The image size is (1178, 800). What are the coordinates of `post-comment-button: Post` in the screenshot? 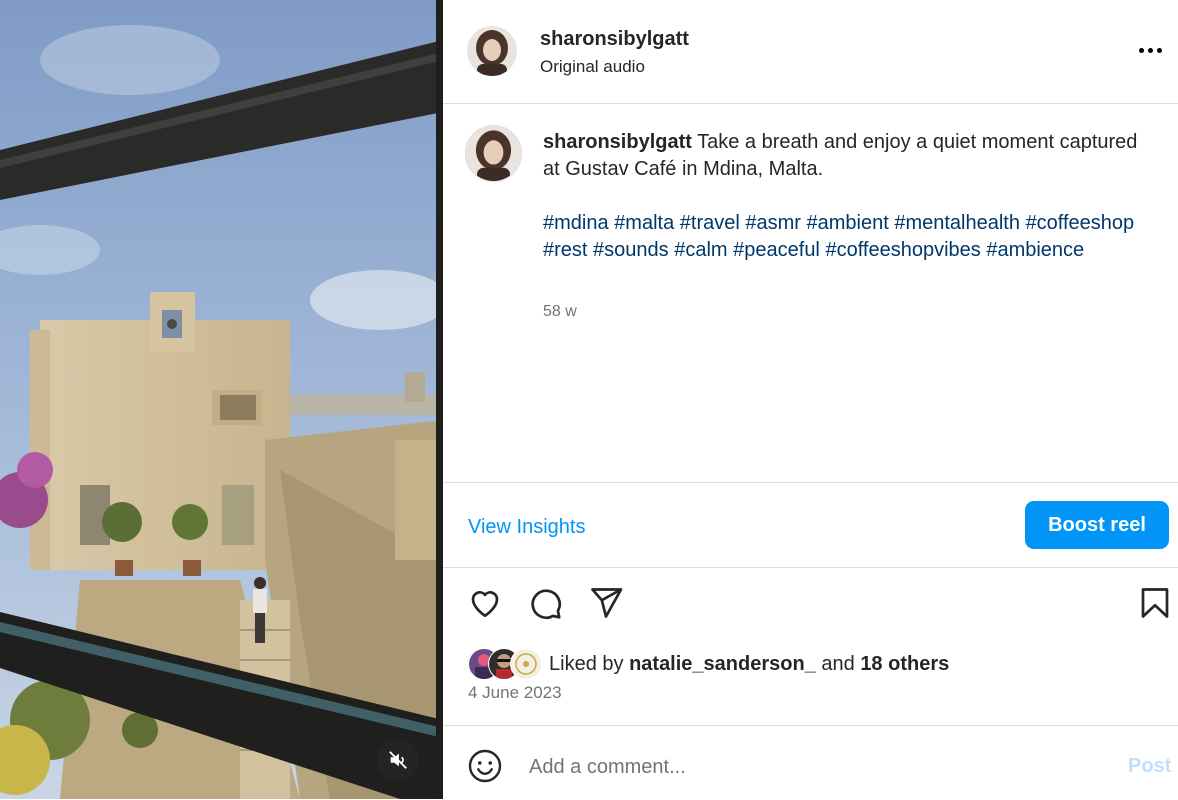 It's located at (1149, 766).